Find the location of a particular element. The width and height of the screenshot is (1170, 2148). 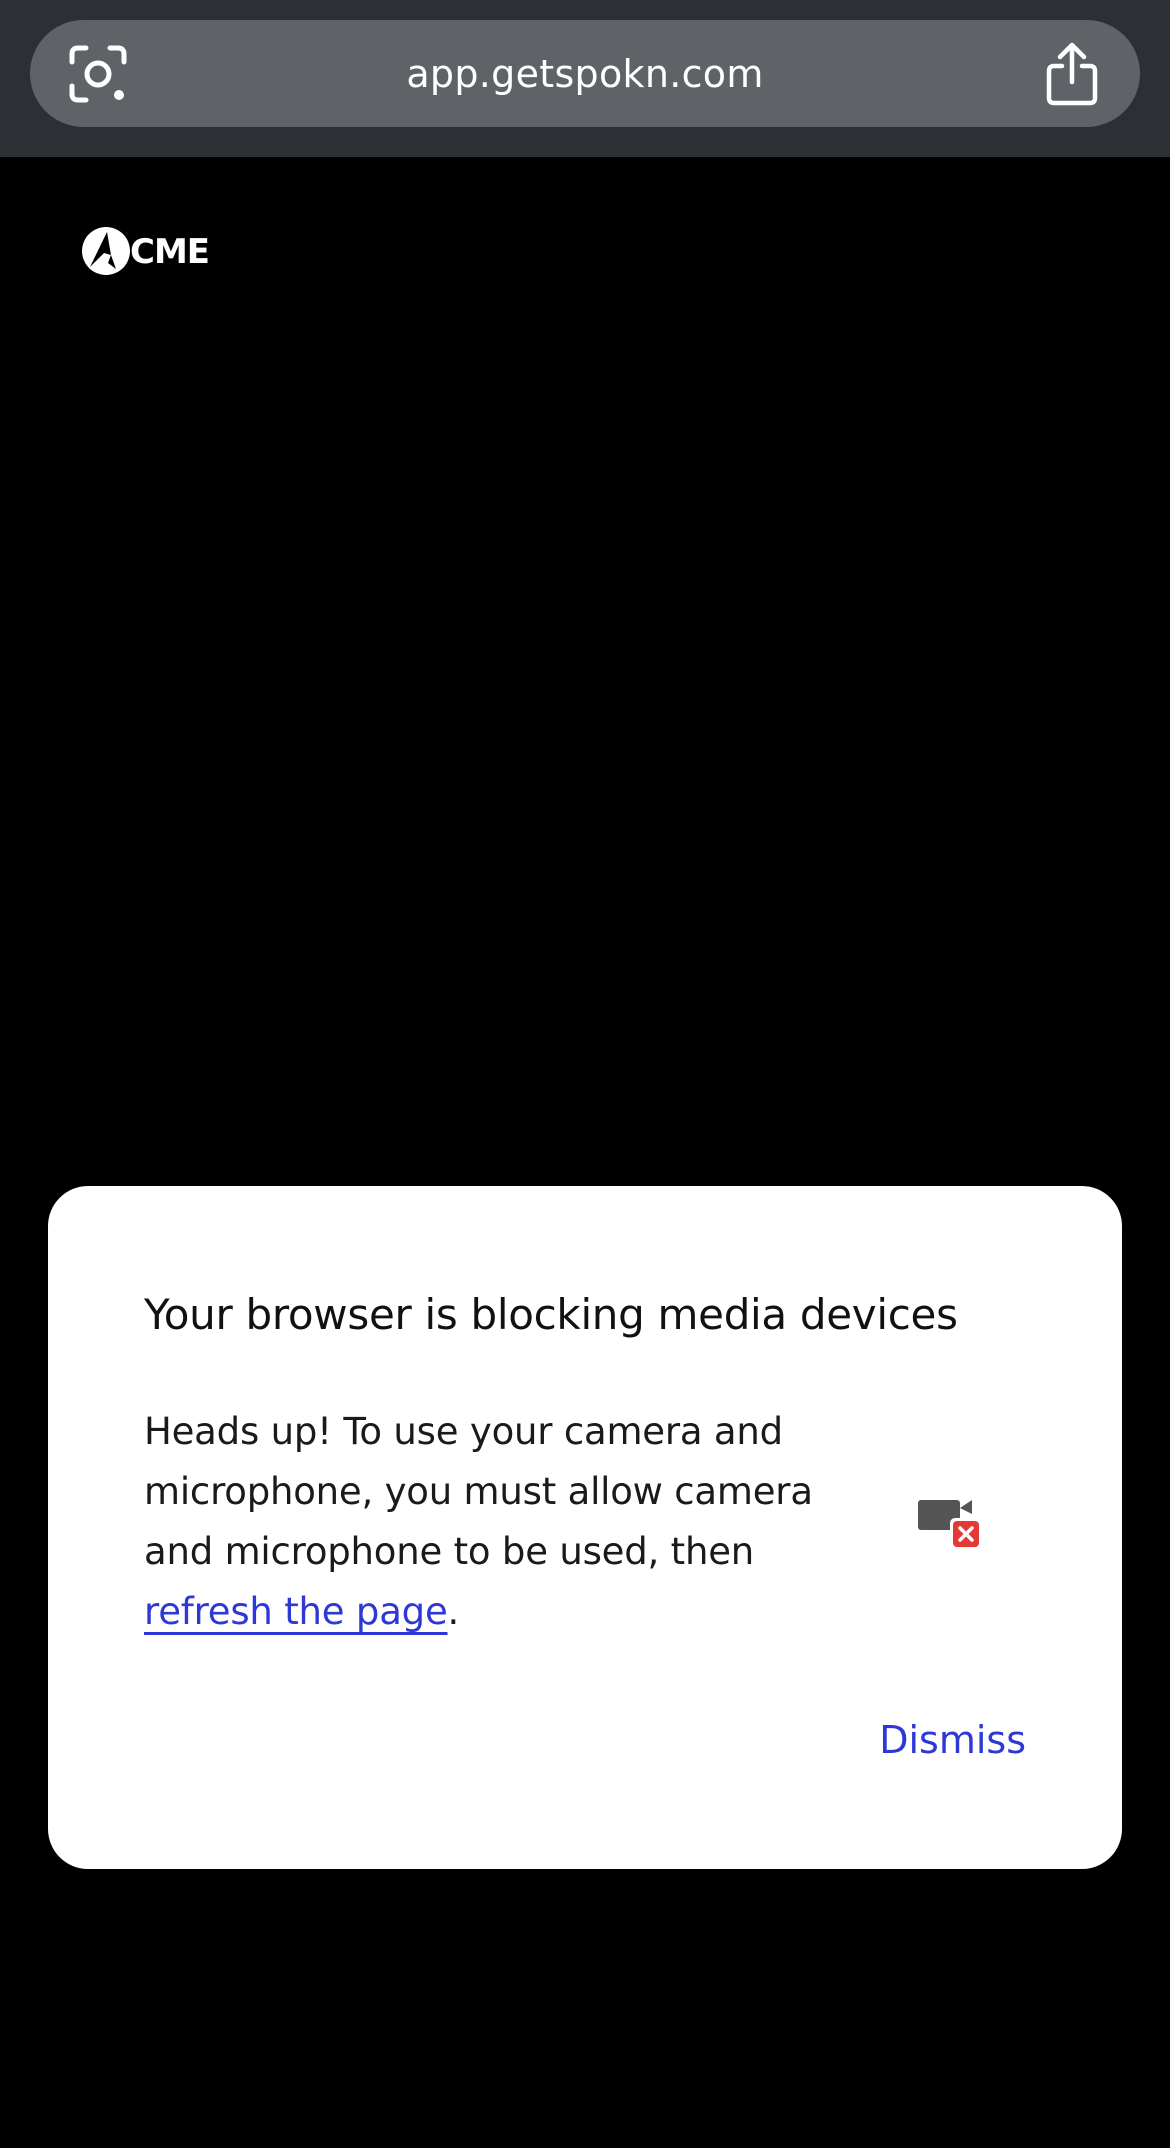

browser-toolbar: app.getspokn.com is located at coordinates (585, 78).